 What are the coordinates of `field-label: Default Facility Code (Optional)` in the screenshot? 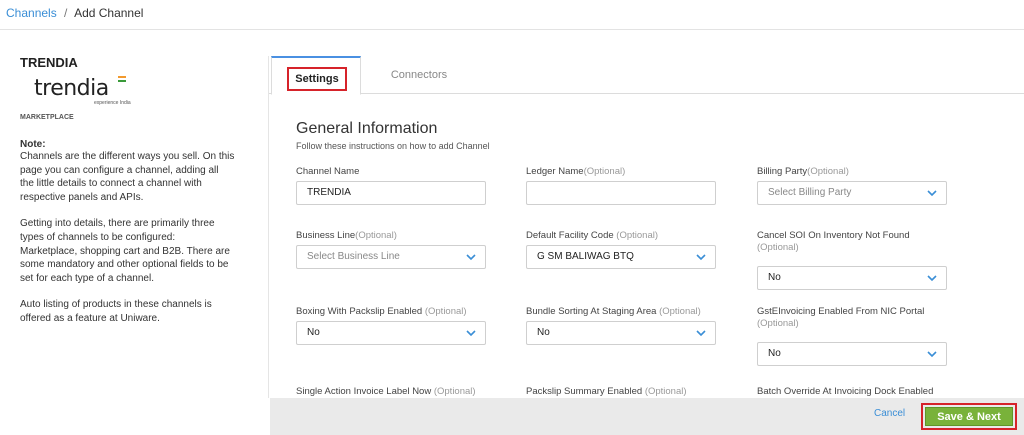 It's located at (621, 236).